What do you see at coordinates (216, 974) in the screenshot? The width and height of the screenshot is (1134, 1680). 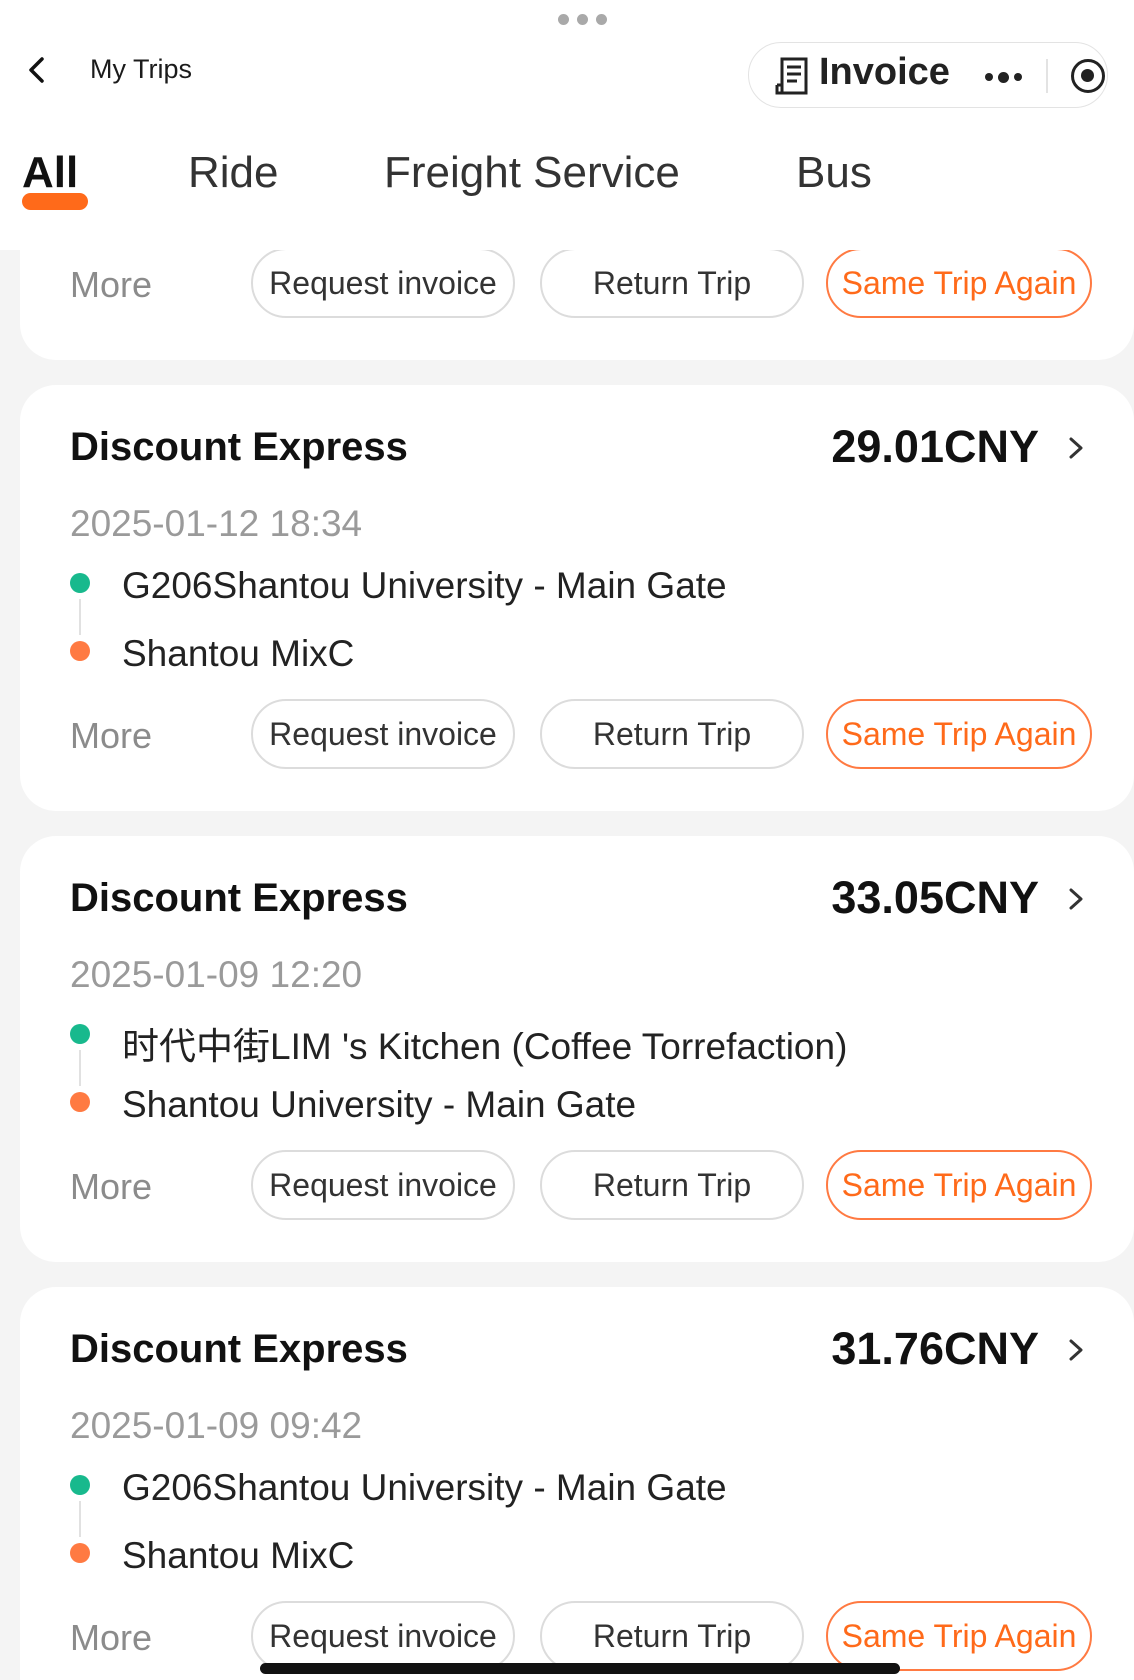 I see `trip-datetime: 2025-01-09 12:20` at bounding box center [216, 974].